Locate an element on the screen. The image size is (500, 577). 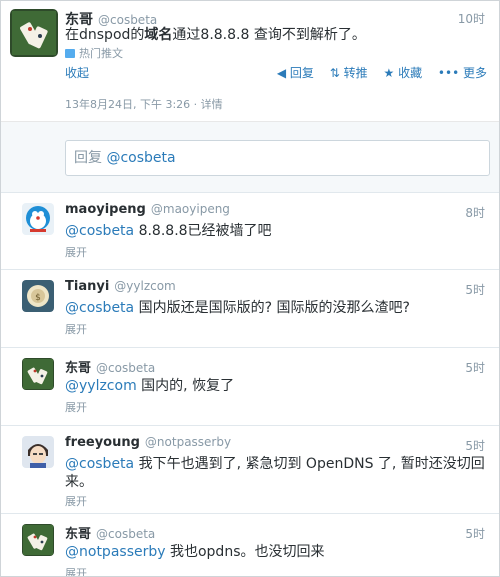
reply-icon: ◀ is located at coordinates (281, 73).